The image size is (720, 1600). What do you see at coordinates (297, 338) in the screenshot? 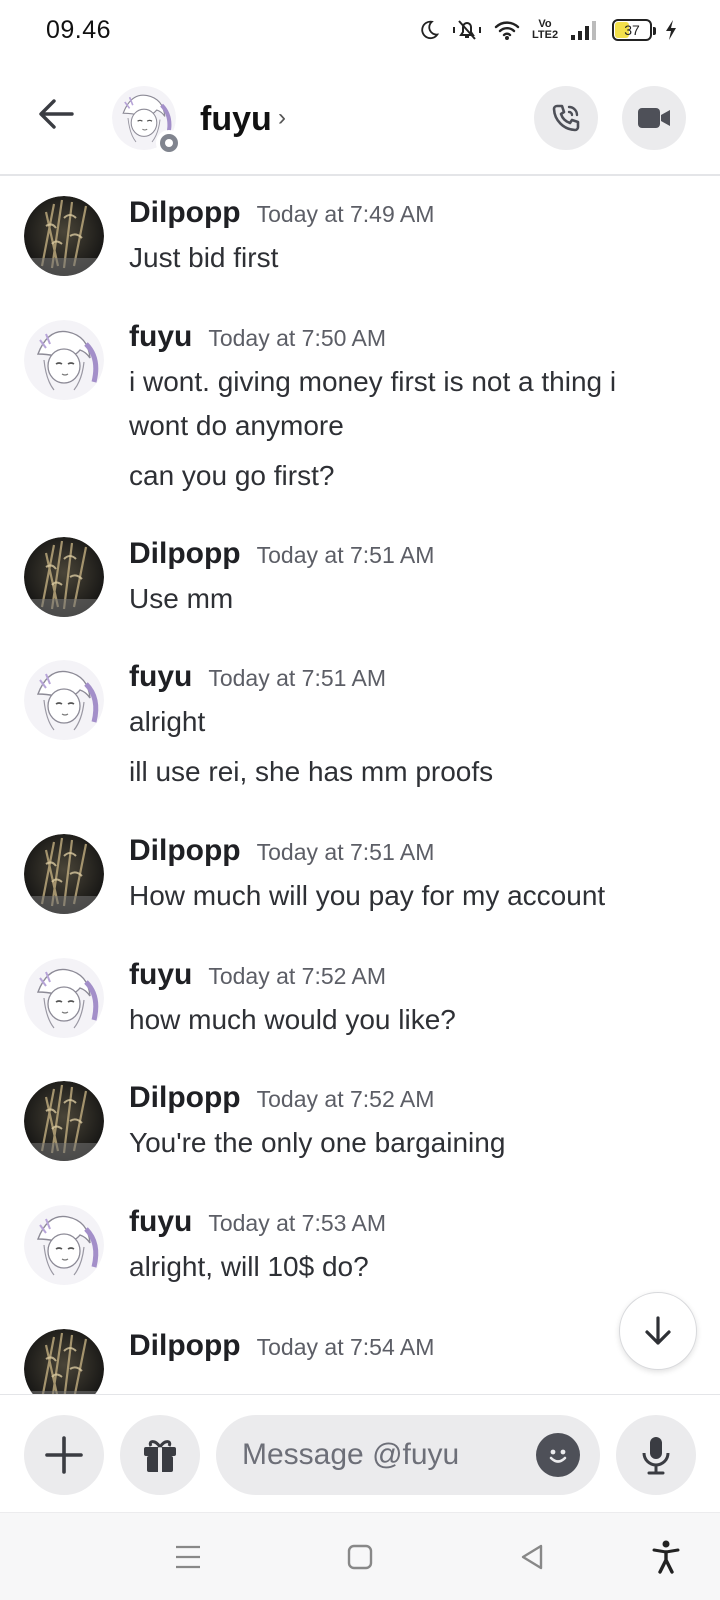
I see `message-timestamp: Today at 7:50 AM` at bounding box center [297, 338].